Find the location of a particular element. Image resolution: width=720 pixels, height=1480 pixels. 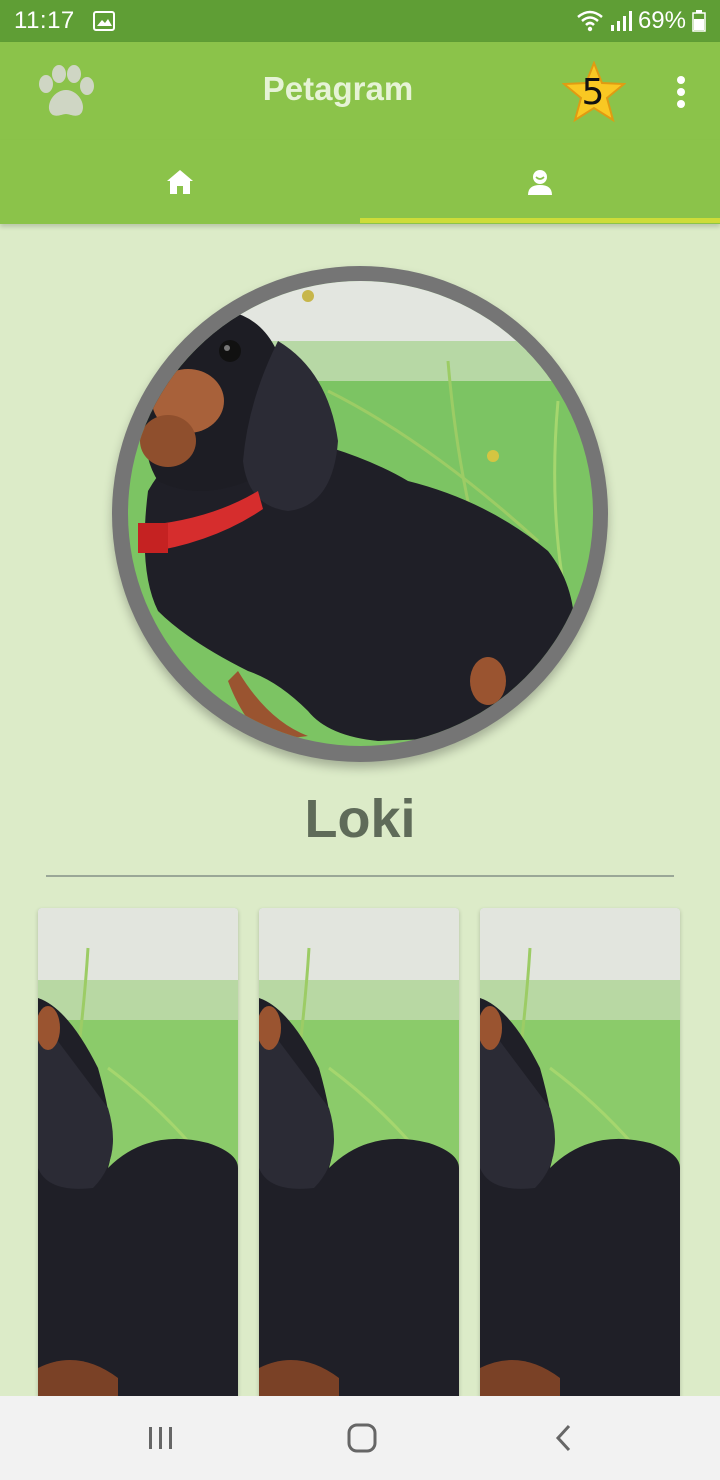

tab-bar is located at coordinates (360, 182).